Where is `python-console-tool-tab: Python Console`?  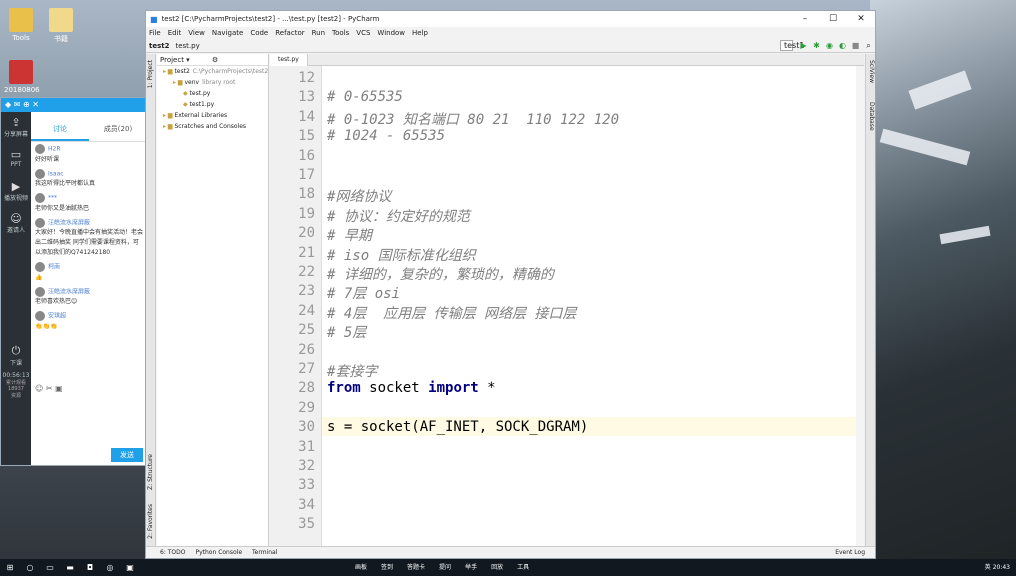 python-console-tool-tab: Python Console is located at coordinates (218, 552).